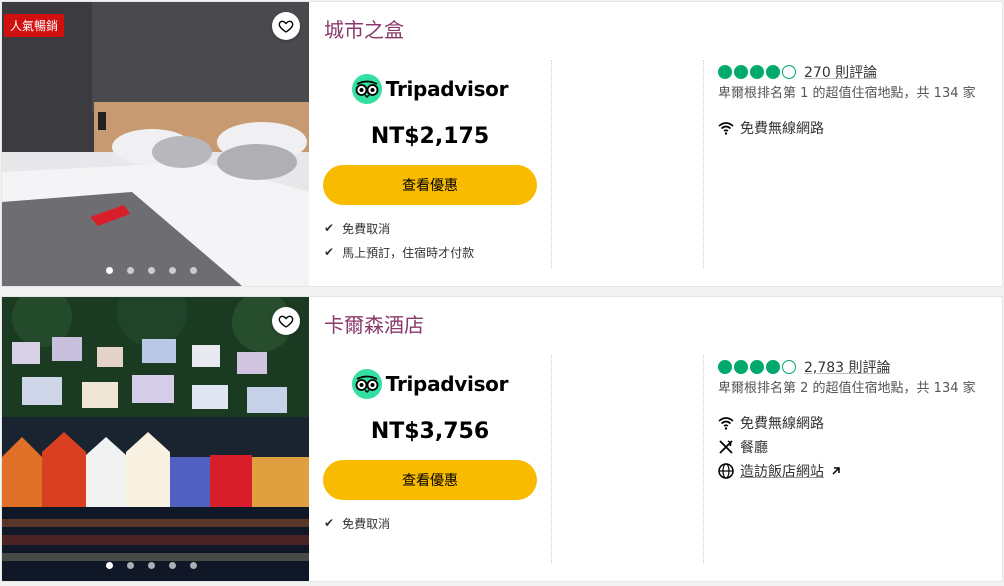 Image resolution: width=1004 pixels, height=586 pixels. I want to click on amenity-item: 餐廳, so click(853, 447).